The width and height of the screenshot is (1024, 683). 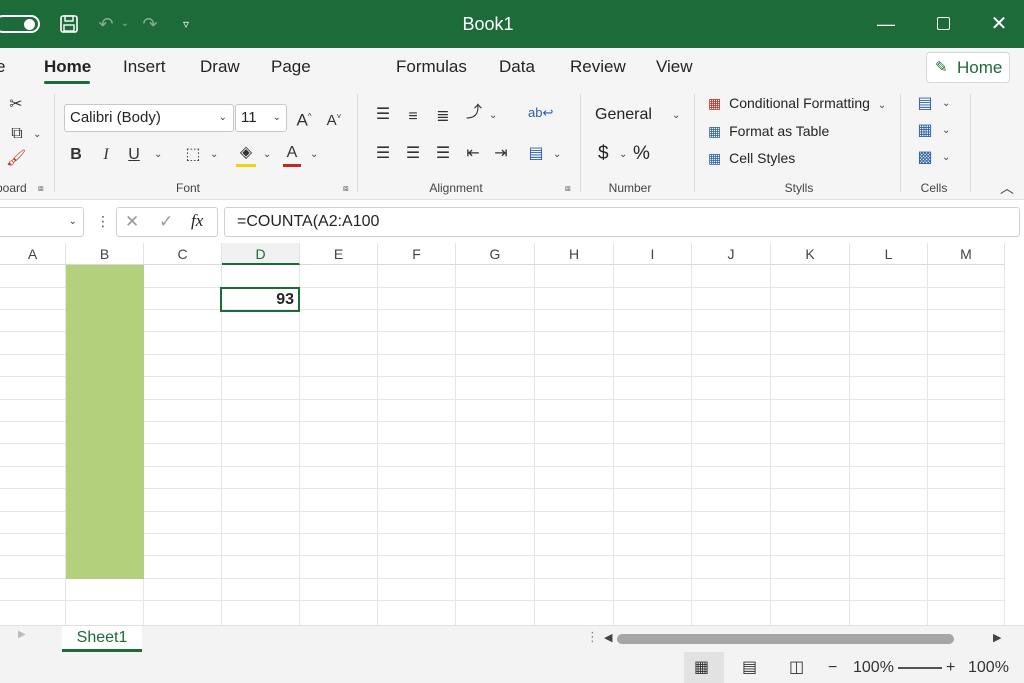 I want to click on column-header-b: B, so click(x=105, y=254).